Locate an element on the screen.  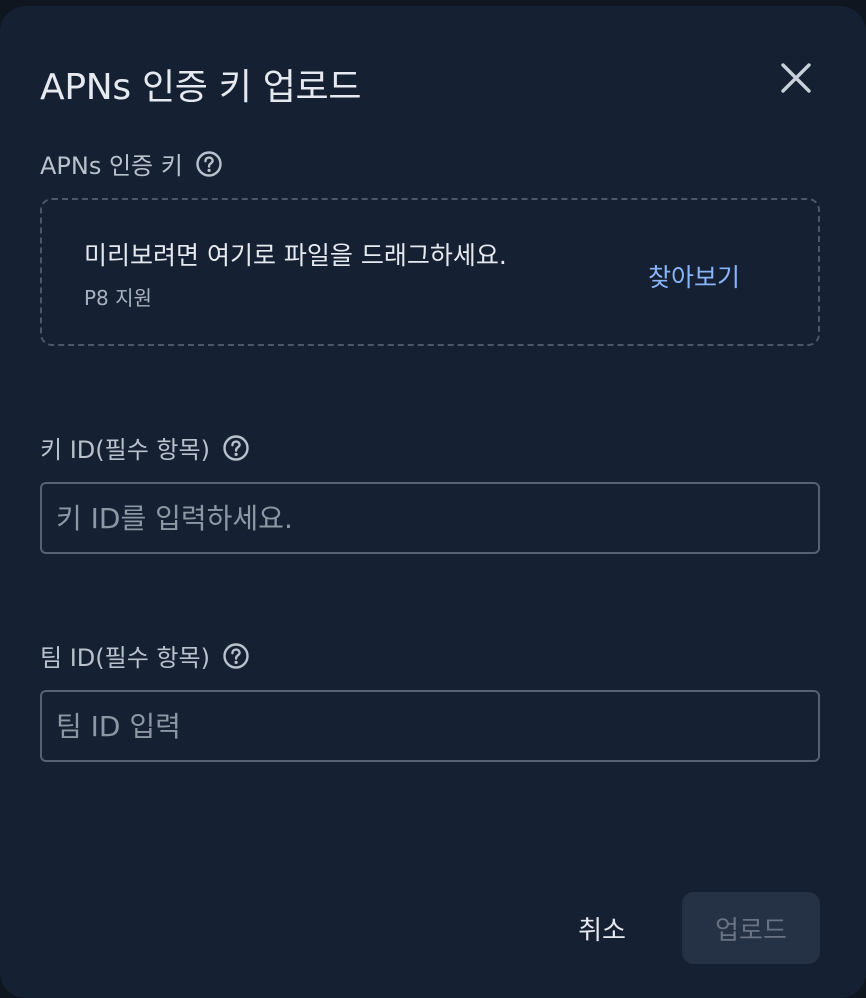
close-button is located at coordinates (796, 78).